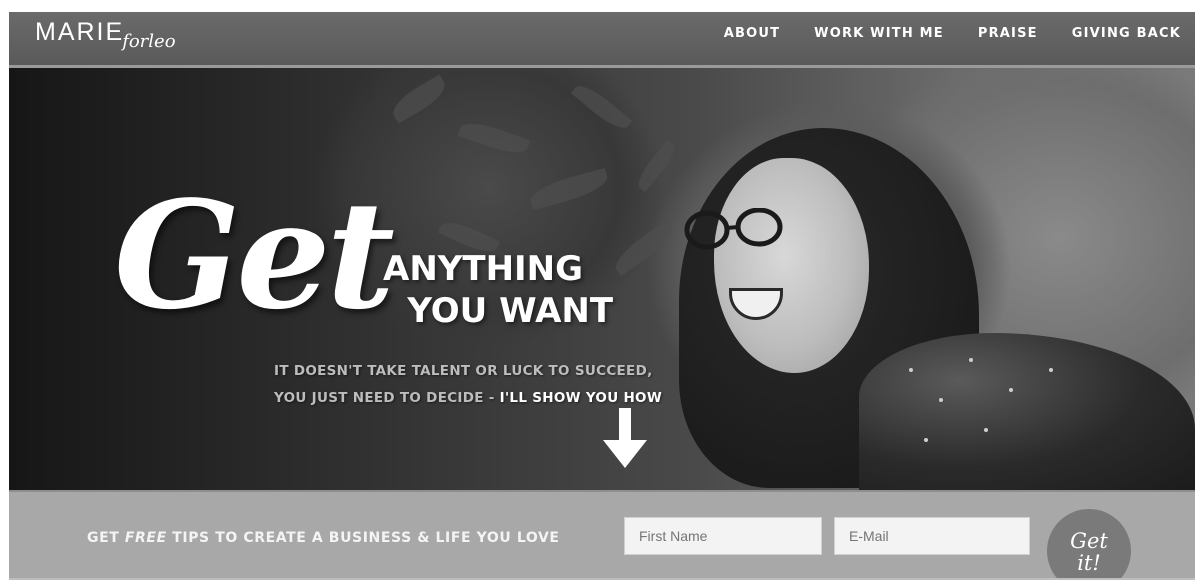  What do you see at coordinates (1089, 562) in the screenshot?
I see `get-it-line2: it!` at bounding box center [1089, 562].